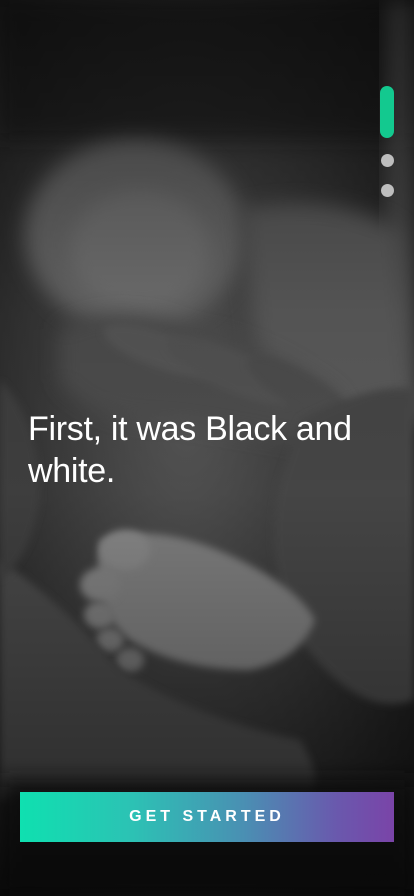 The image size is (414, 896). Describe the element at coordinates (387, 150) in the screenshot. I see `page-indicator` at that location.